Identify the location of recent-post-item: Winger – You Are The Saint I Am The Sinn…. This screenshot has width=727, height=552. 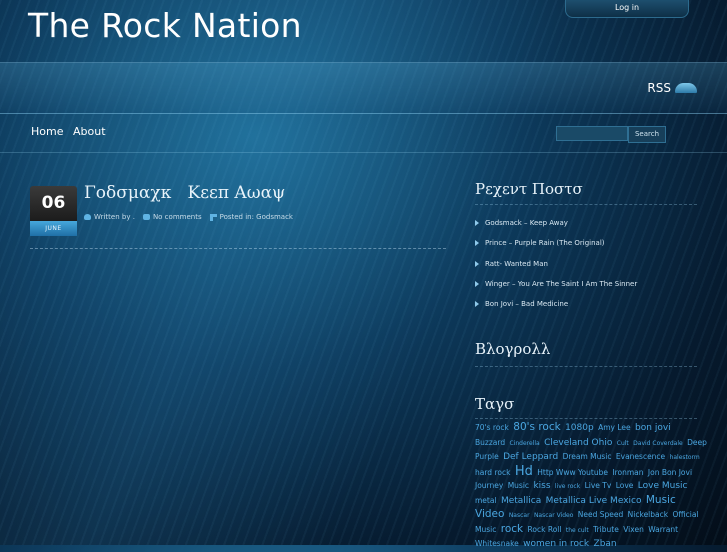
(590, 284).